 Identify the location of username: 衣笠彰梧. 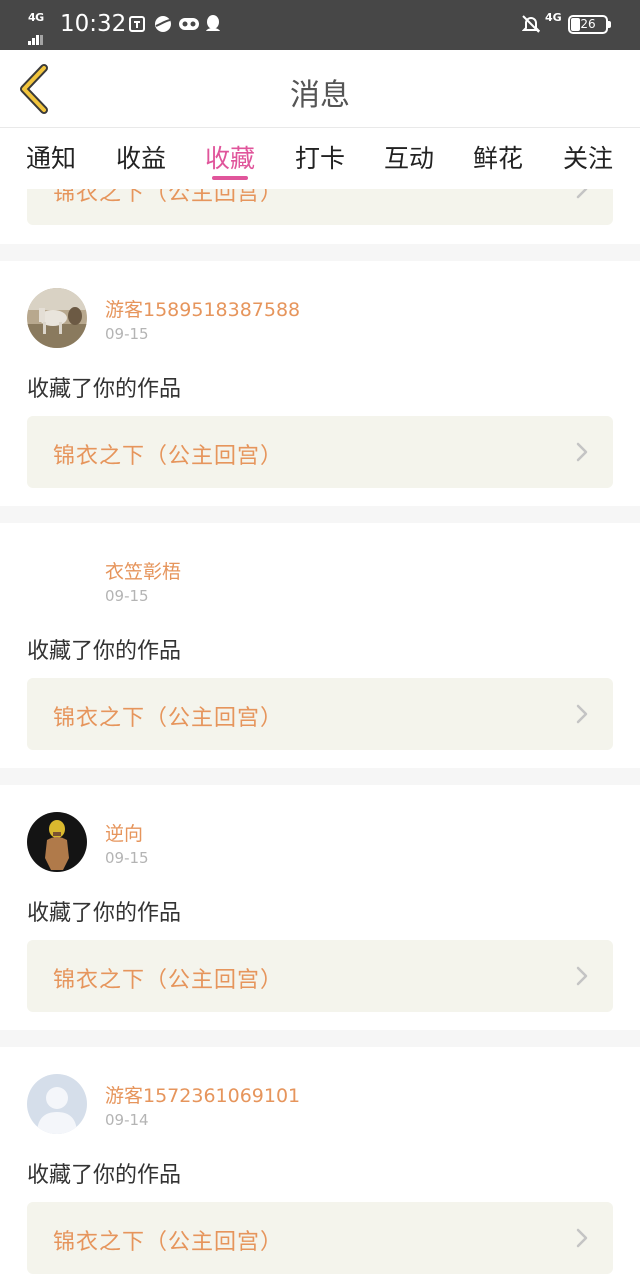
(143, 570).